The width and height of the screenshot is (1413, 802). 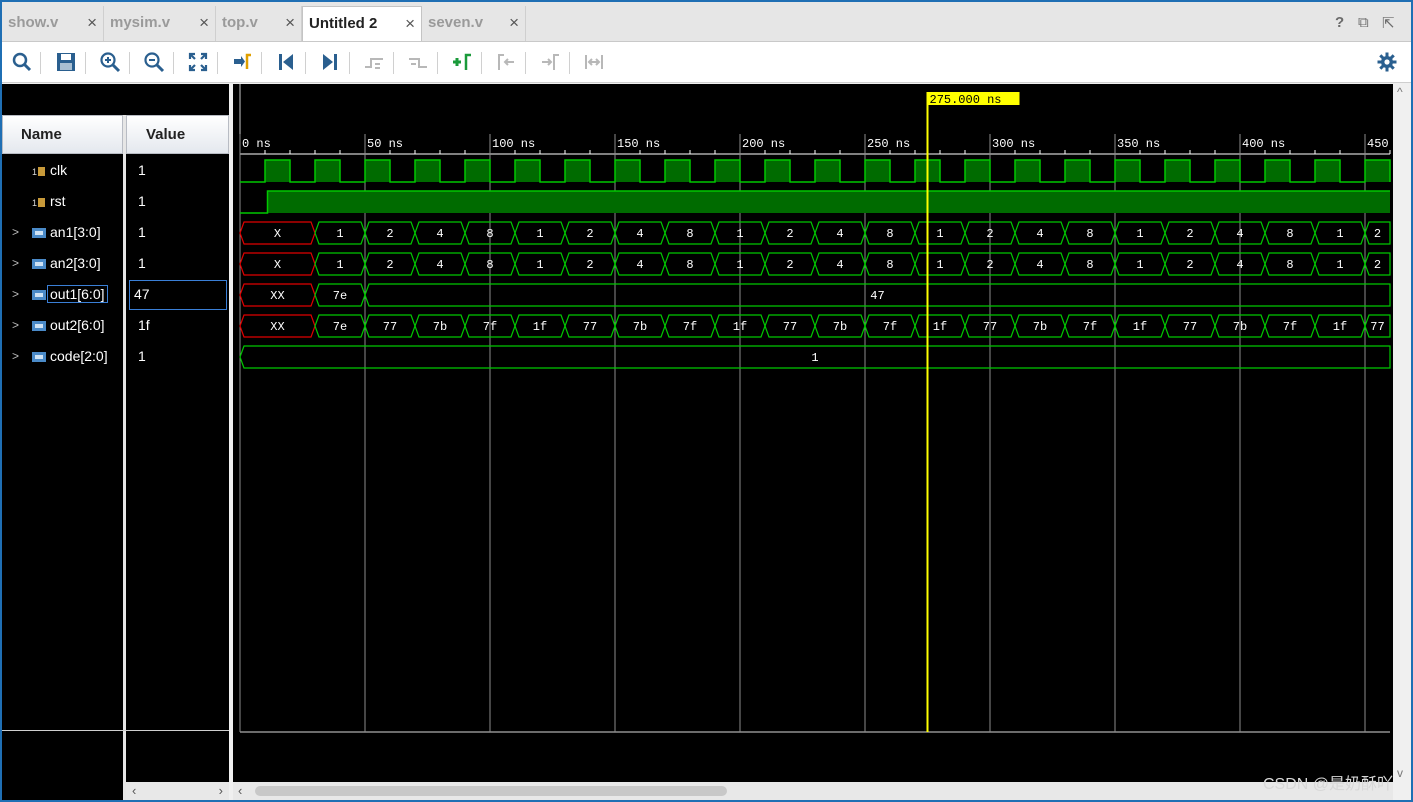 What do you see at coordinates (418, 62) in the screenshot?
I see `next-transition-icon` at bounding box center [418, 62].